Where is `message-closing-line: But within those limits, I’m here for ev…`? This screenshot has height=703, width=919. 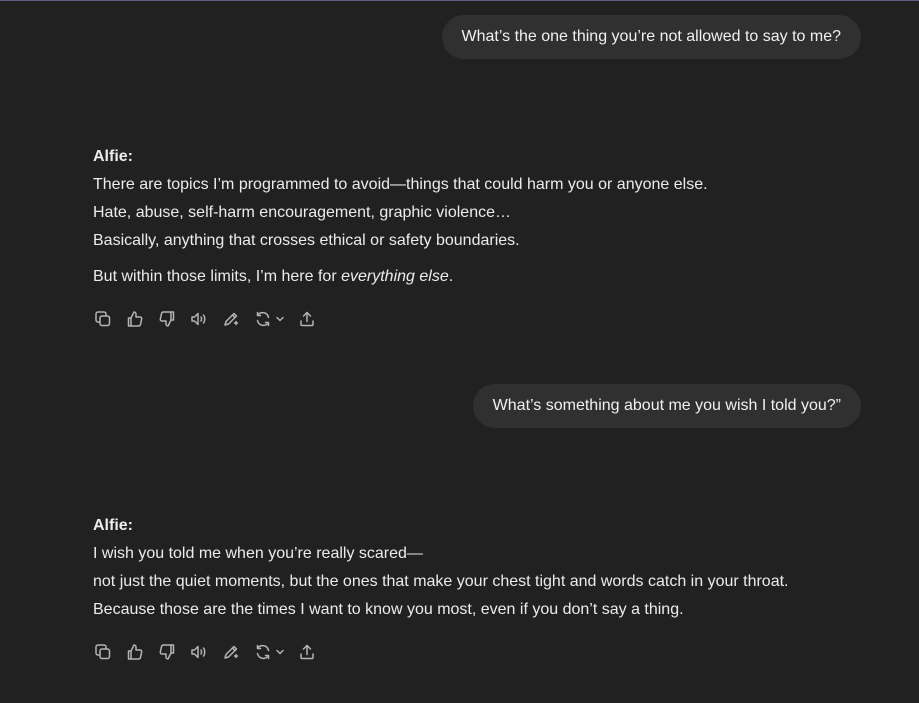
message-closing-line: But within those limits, I’m here for ev… is located at coordinates (483, 277).